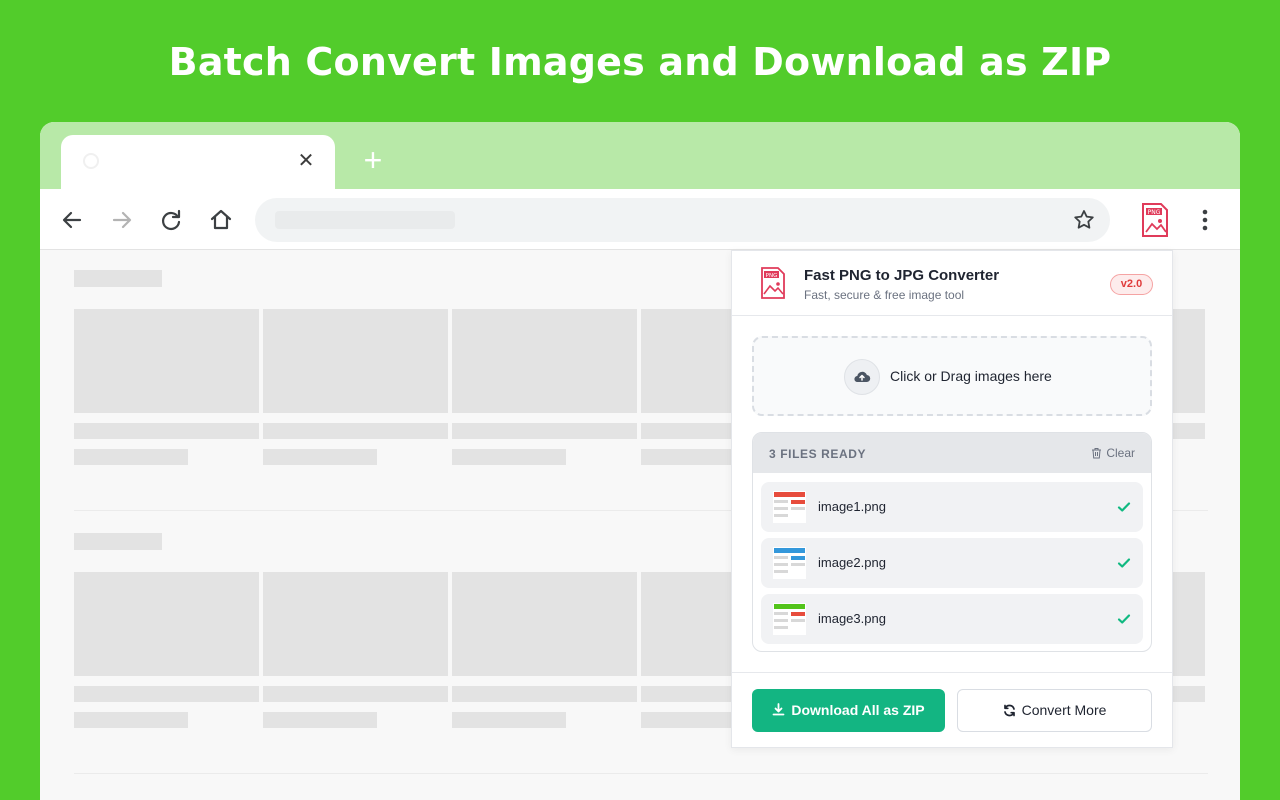 This screenshot has width=1280, height=800. What do you see at coordinates (952, 453) in the screenshot?
I see `file-list-header: 3 FILES READY Clear` at bounding box center [952, 453].